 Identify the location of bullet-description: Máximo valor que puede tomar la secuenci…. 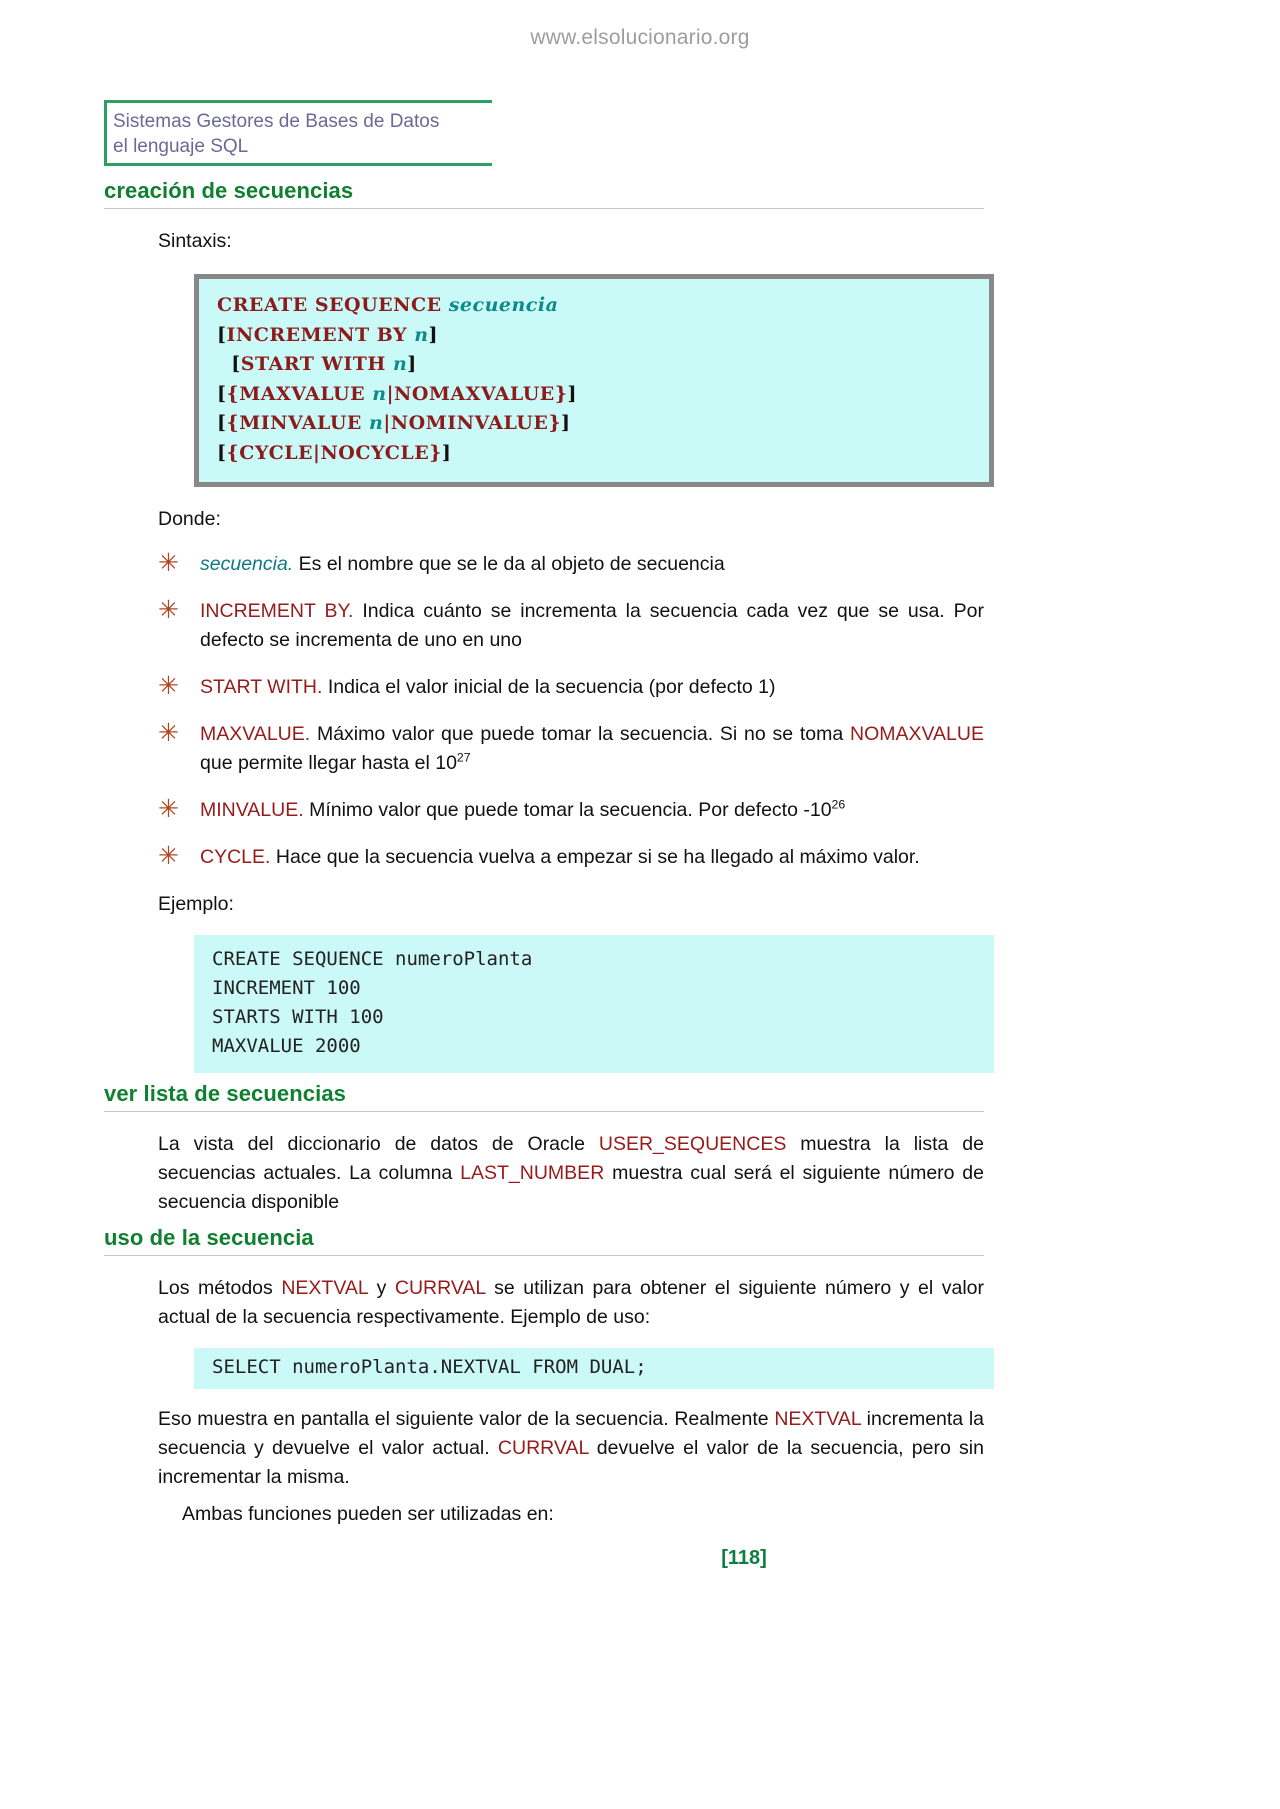
(580, 734).